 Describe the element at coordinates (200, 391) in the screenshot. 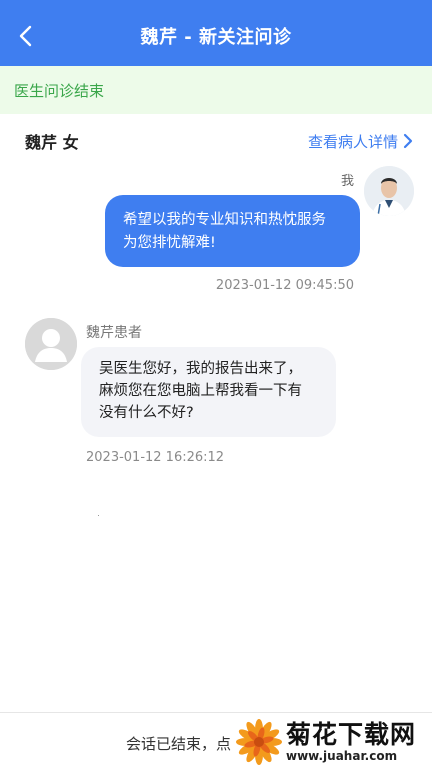

I see `message-line: 麻烦您在您电脑上帮我看一下有` at that location.